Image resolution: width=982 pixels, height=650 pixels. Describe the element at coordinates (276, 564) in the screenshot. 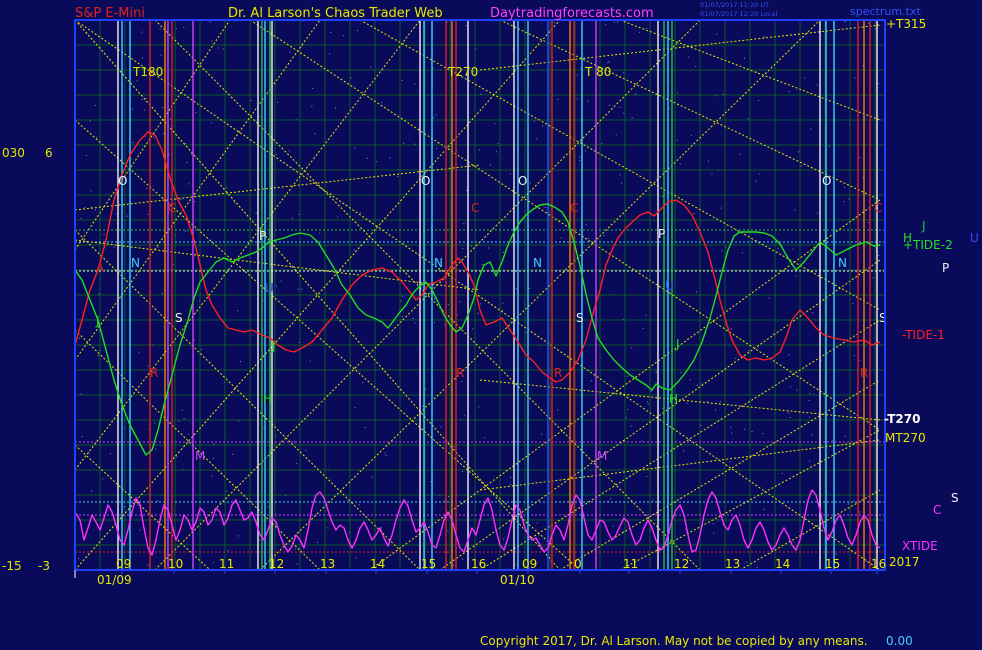

I see `x-tick-label: 12` at that location.